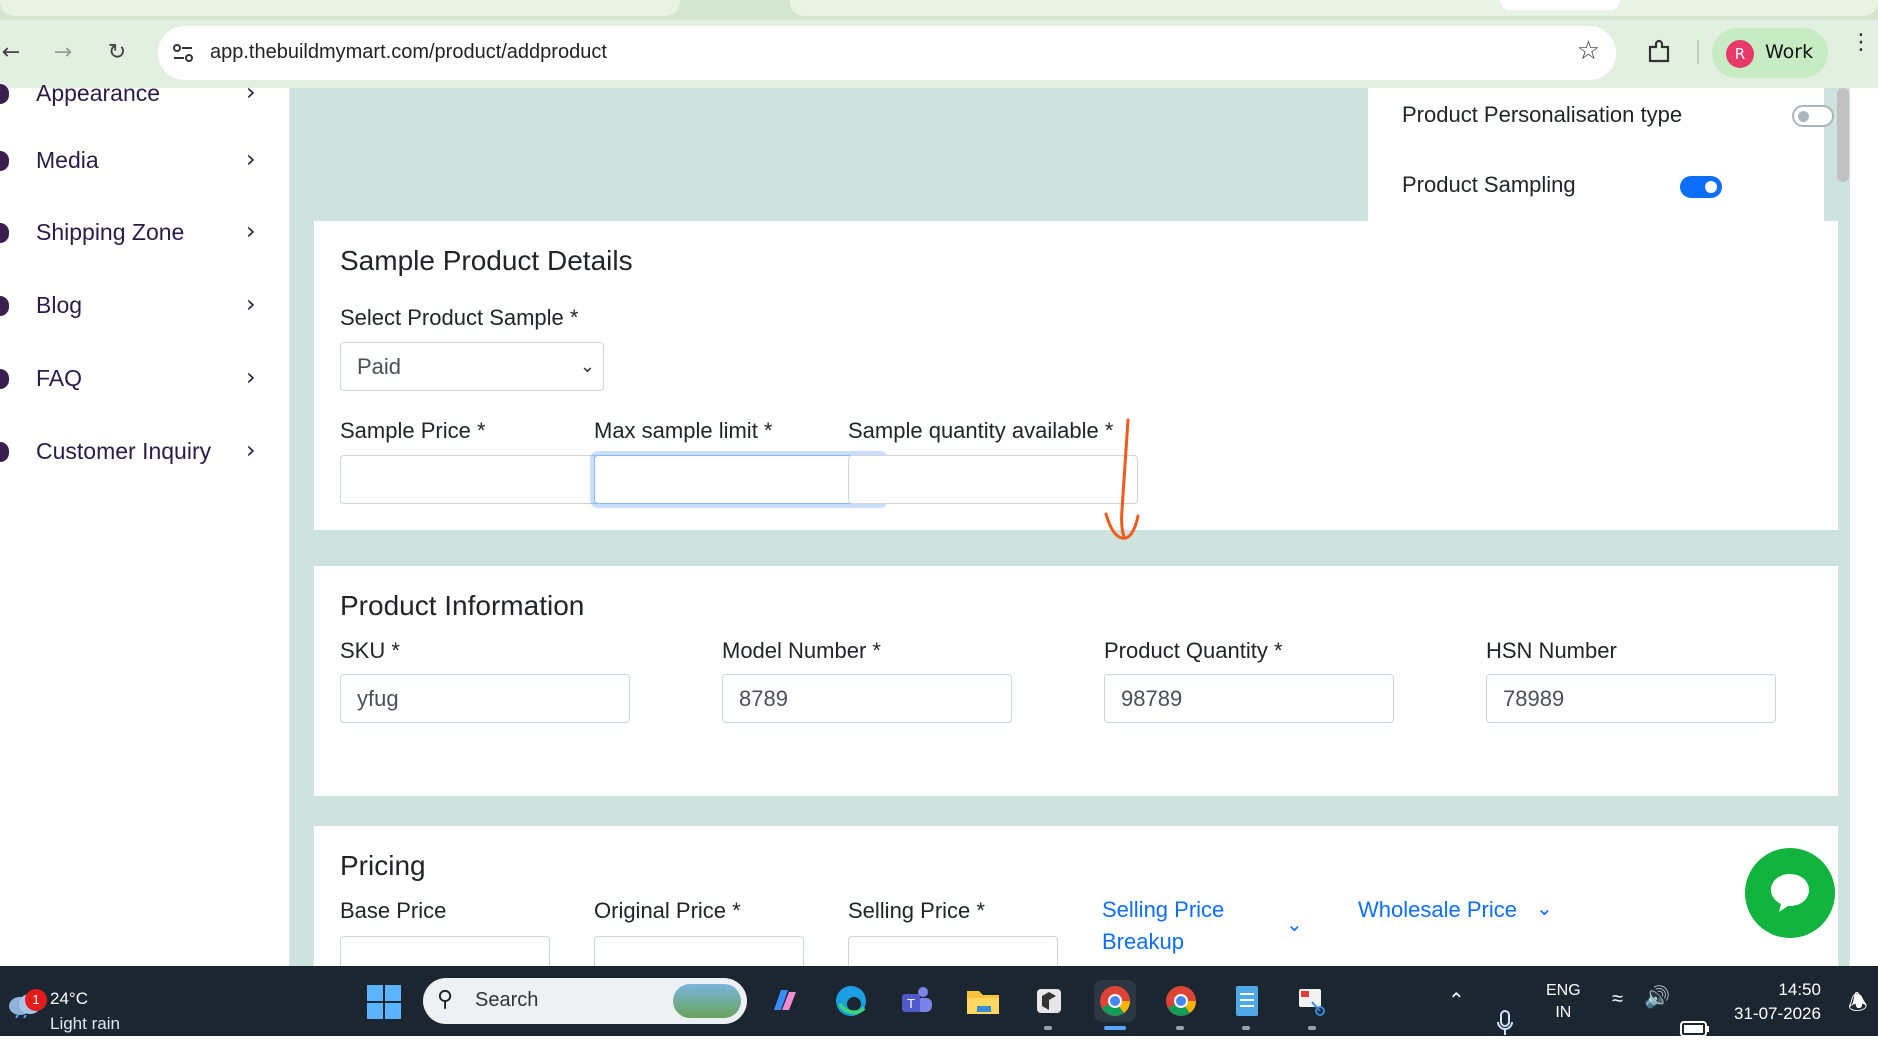 This screenshot has width=1878, height=1064. Describe the element at coordinates (4, 452) in the screenshot. I see `headset-icon` at that location.